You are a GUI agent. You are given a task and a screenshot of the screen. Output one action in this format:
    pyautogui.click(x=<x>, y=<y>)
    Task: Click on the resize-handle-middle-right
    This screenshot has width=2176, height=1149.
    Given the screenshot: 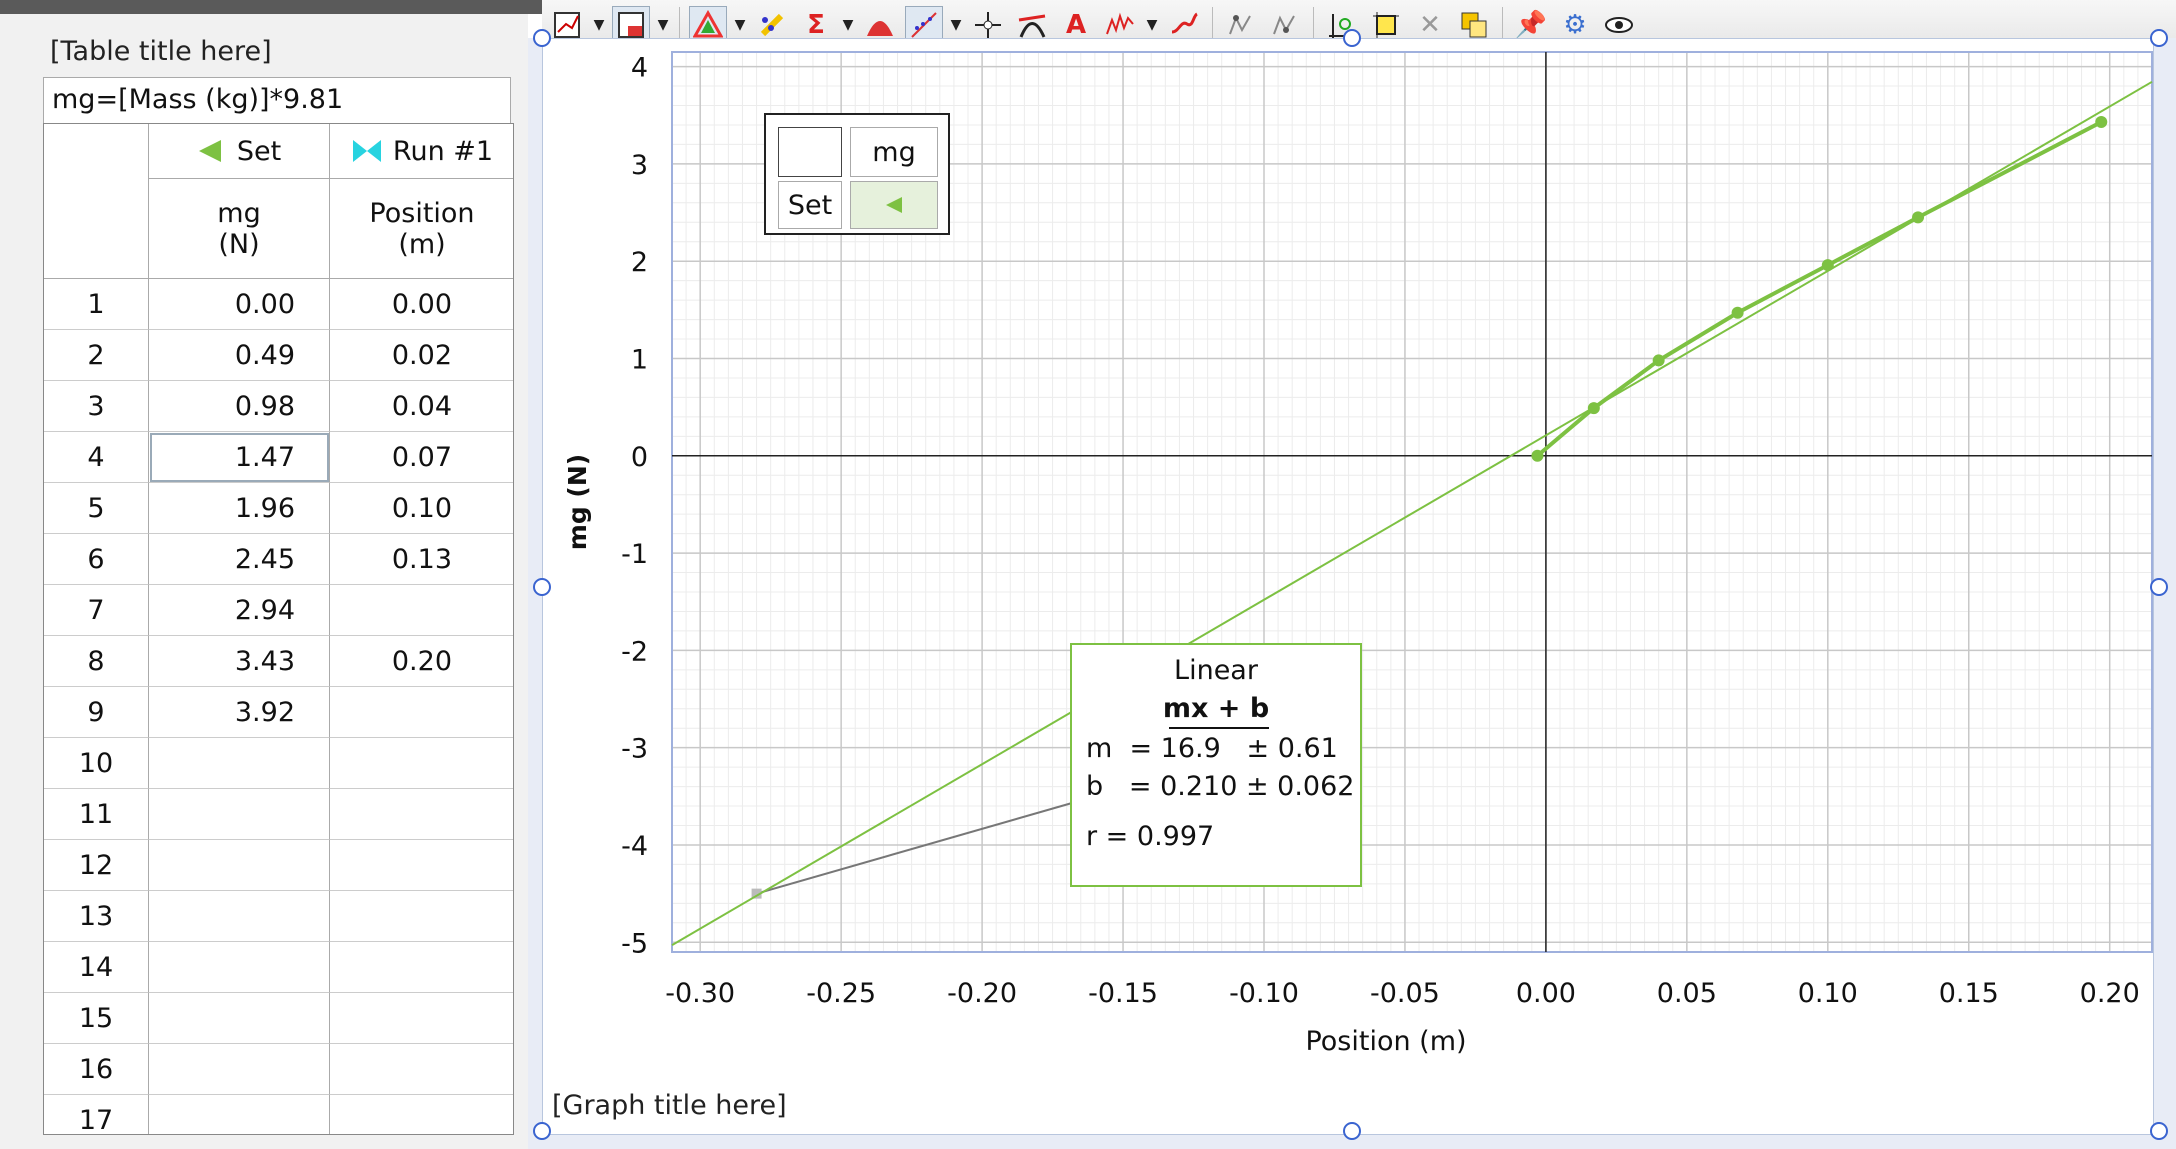 What is the action you would take?
    pyautogui.click(x=2159, y=587)
    